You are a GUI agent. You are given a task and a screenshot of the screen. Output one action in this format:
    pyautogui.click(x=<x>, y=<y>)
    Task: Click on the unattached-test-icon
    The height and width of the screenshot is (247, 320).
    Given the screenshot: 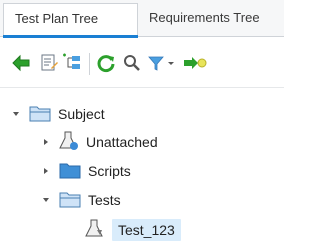 What is the action you would take?
    pyautogui.click(x=69, y=142)
    